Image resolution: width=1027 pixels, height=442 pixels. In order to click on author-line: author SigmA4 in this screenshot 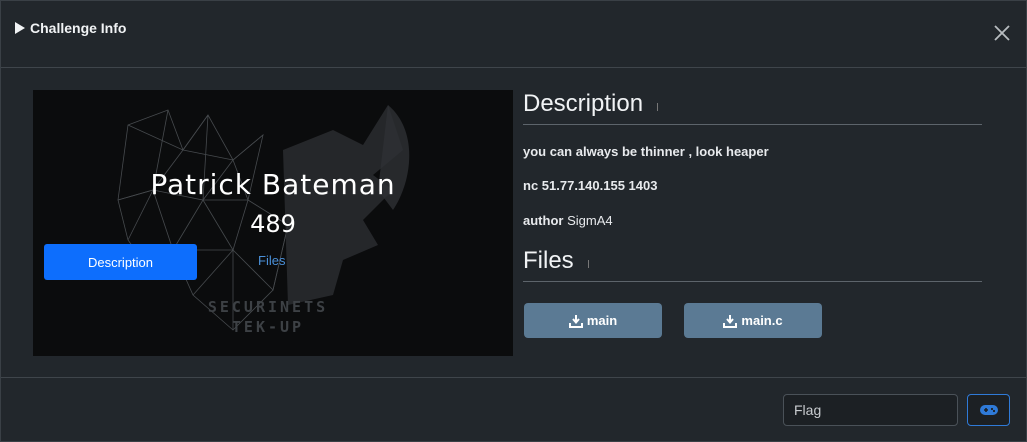, I will do `click(753, 220)`.